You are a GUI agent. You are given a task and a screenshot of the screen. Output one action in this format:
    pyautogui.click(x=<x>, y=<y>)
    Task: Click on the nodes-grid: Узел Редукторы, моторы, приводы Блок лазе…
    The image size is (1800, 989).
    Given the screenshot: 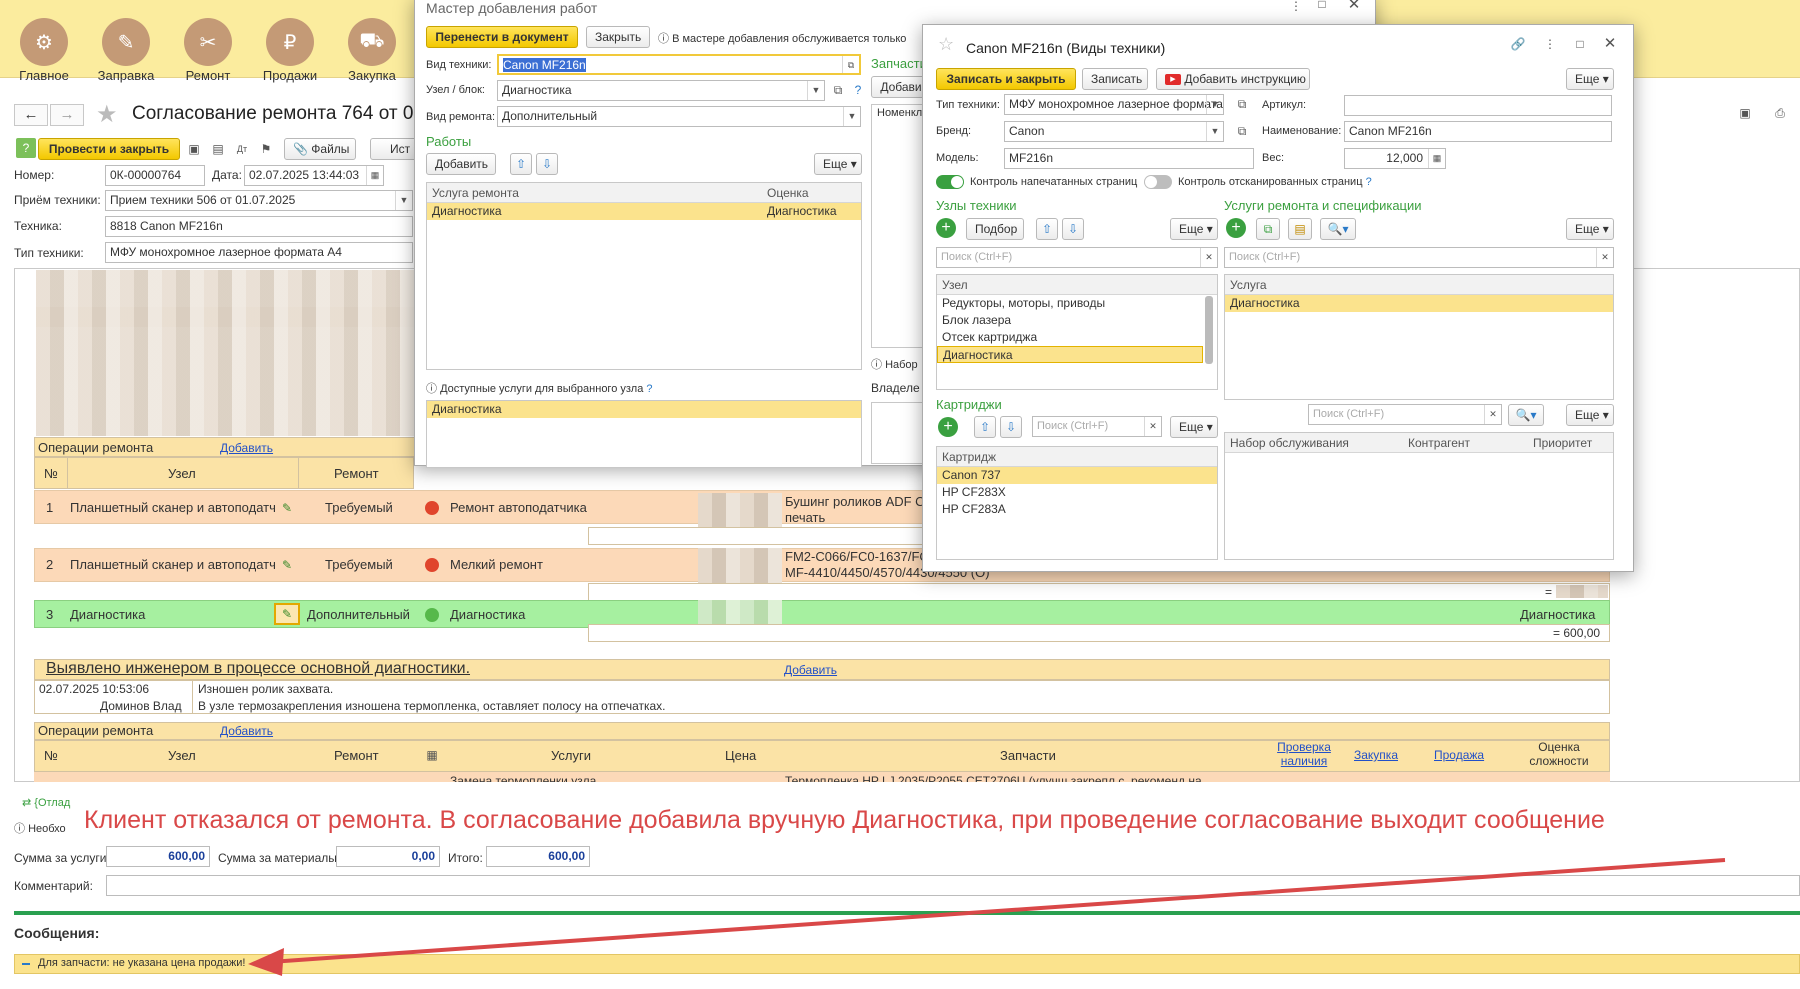 What is the action you would take?
    pyautogui.click(x=1077, y=332)
    